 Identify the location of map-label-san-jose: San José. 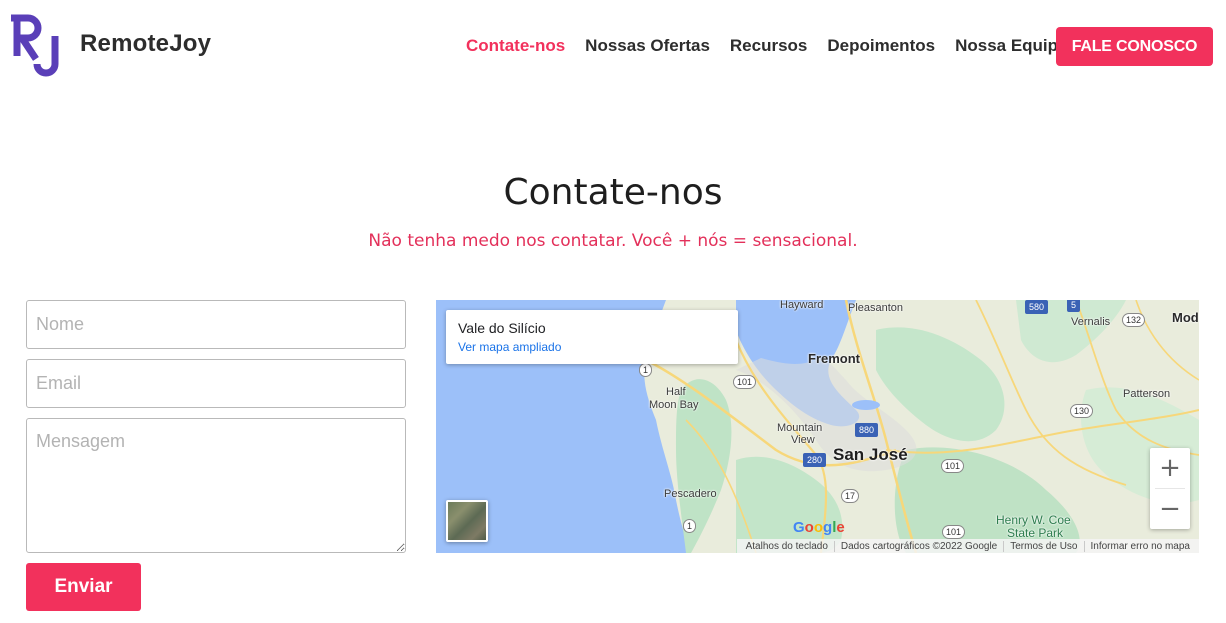
(870, 454).